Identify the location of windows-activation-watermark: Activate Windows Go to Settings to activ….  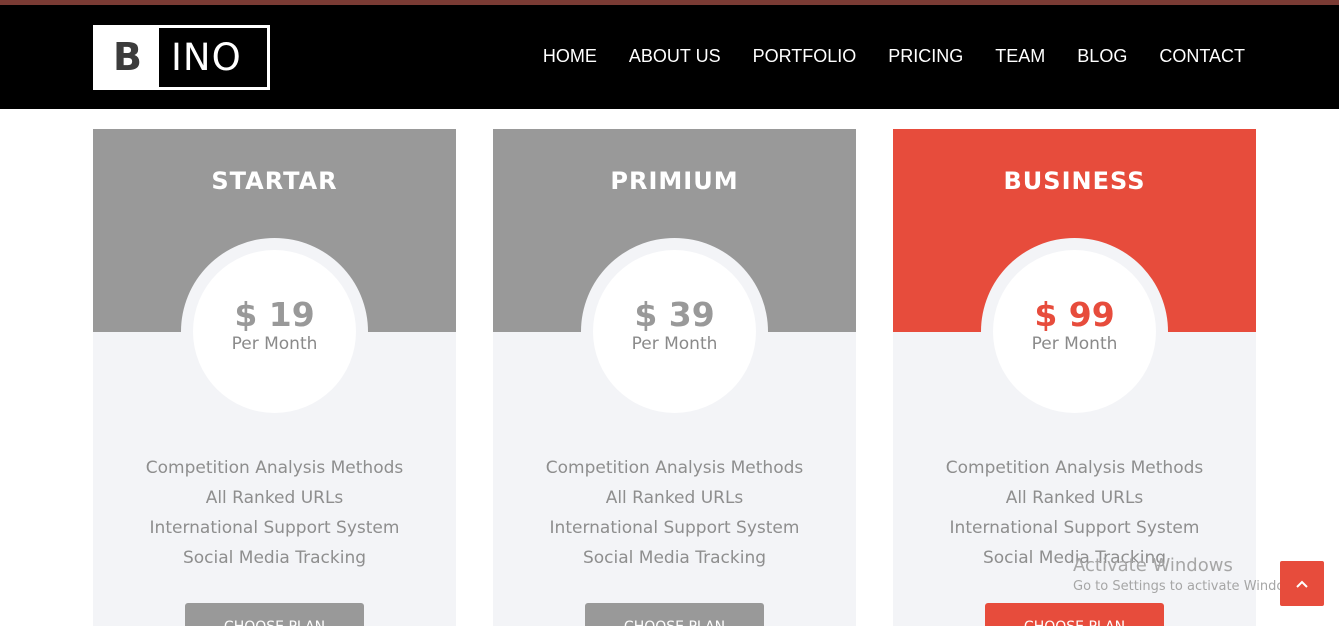
(1189, 576).